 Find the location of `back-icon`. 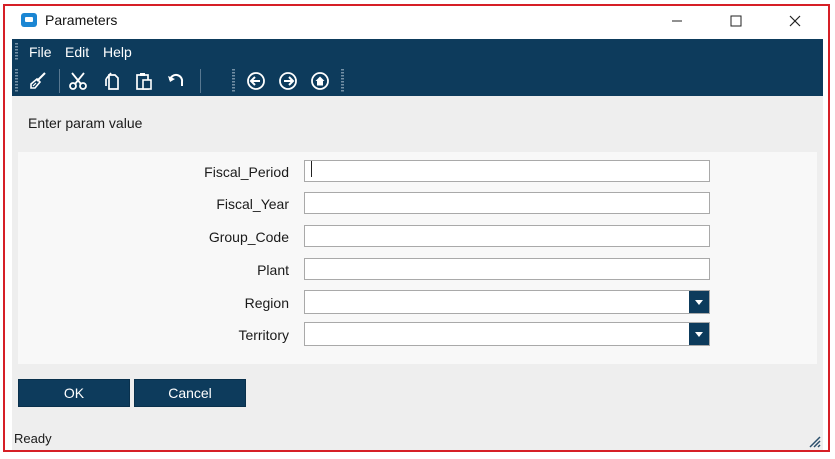

back-icon is located at coordinates (256, 81).